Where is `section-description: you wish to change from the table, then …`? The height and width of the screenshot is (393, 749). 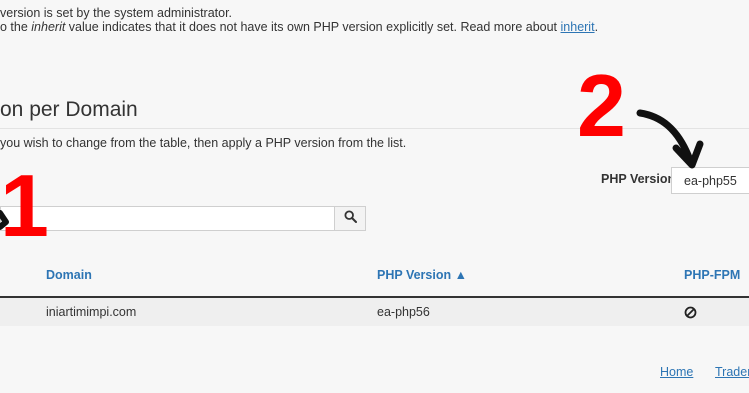 section-description: you wish to change from the table, then … is located at coordinates (203, 143).